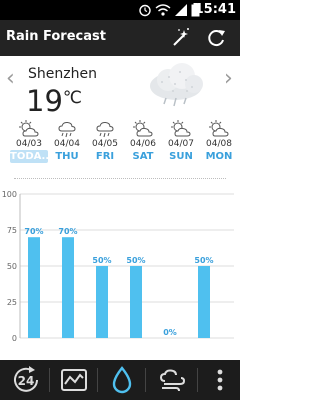 This screenshot has height=400, width=320. I want to click on day-label: SUN, so click(181, 156).